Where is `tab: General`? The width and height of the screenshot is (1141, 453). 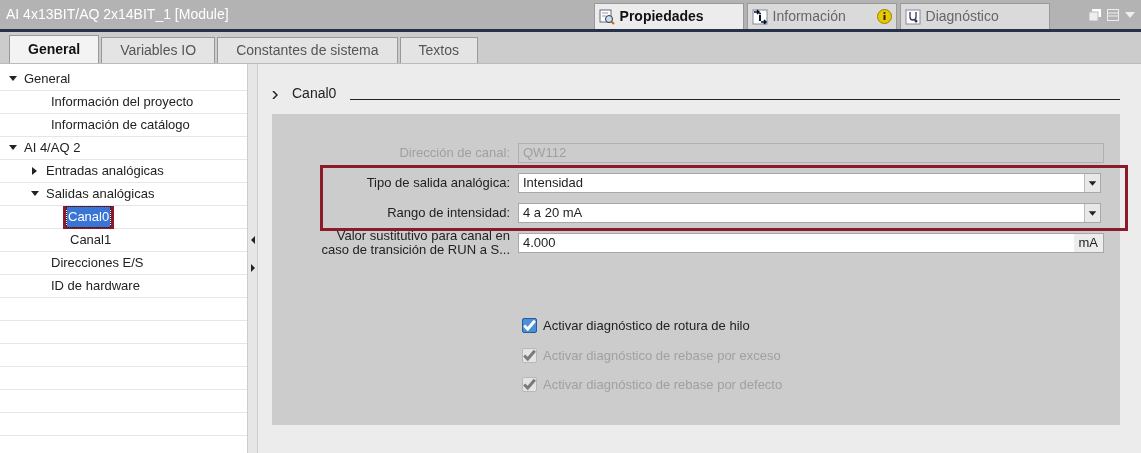 tab: General is located at coordinates (54, 49).